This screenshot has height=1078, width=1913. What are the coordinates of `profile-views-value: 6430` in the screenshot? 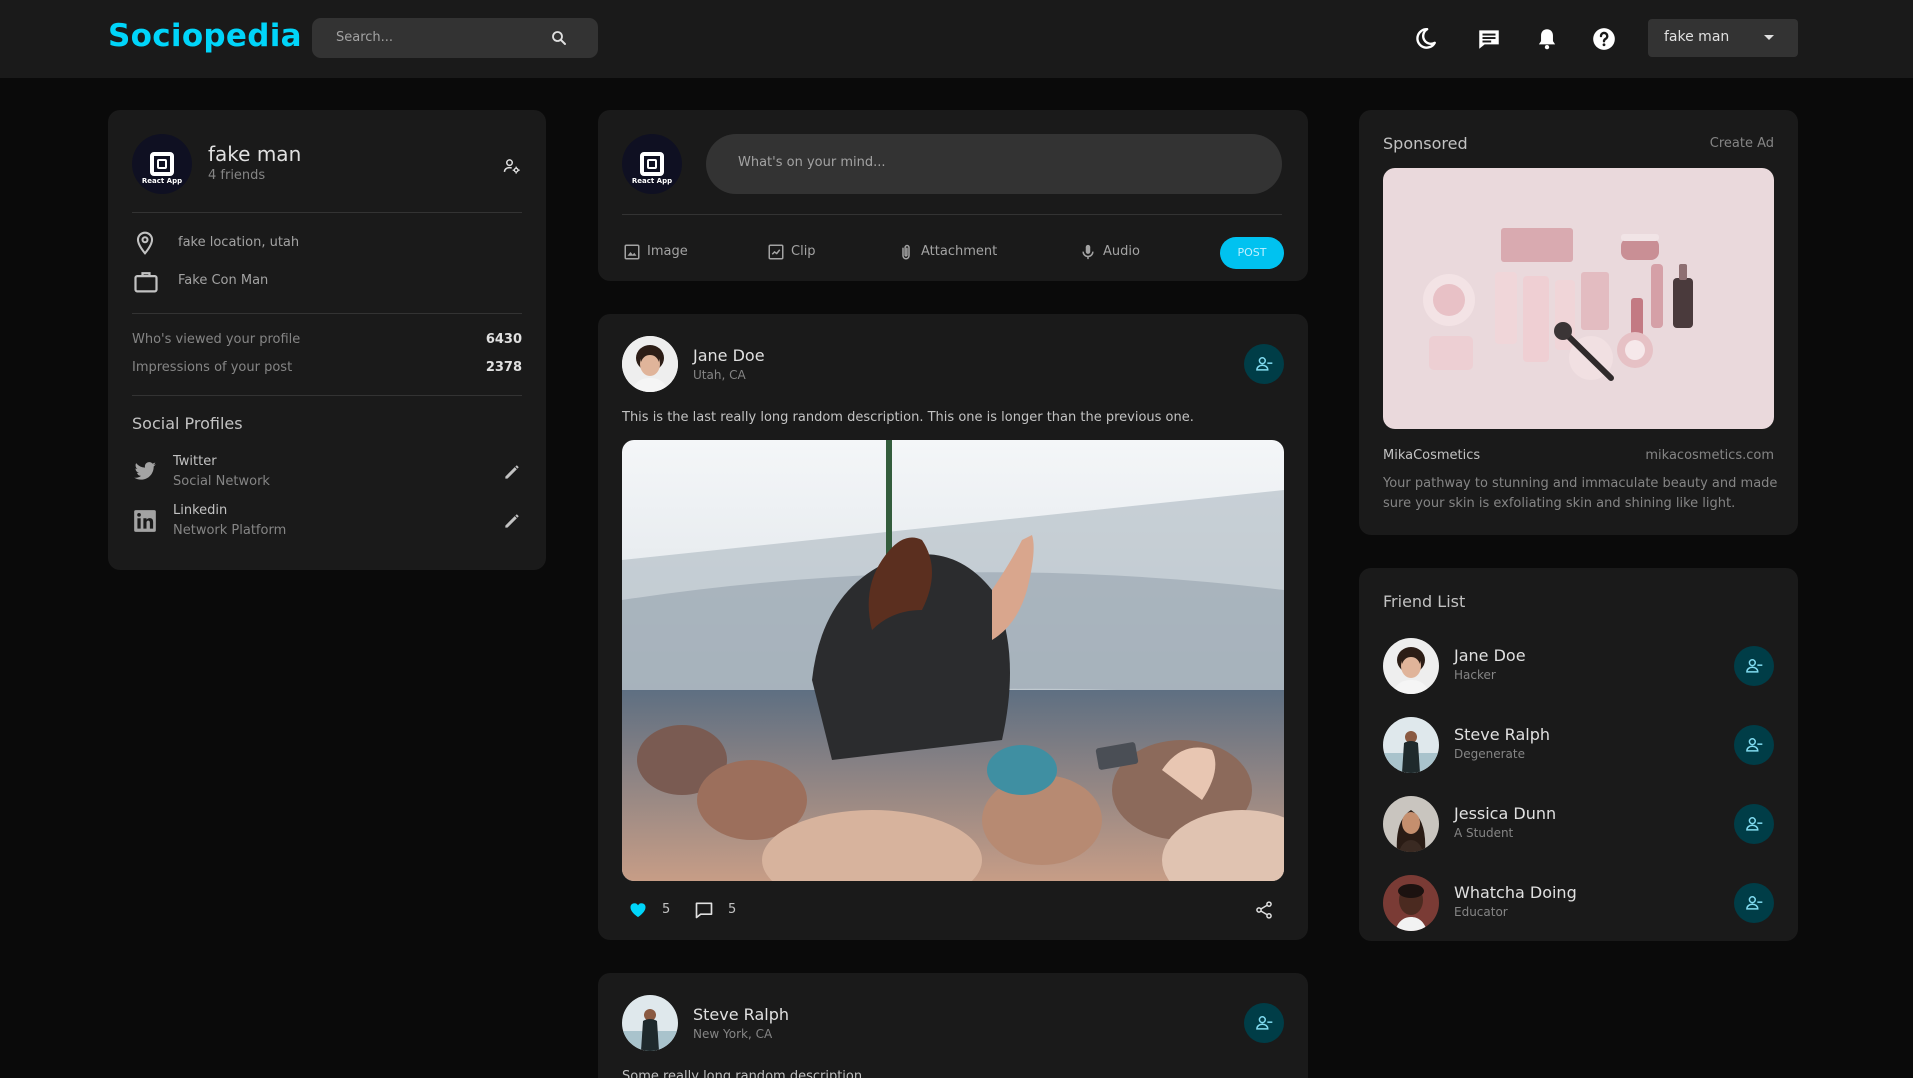 It's located at (503, 339).